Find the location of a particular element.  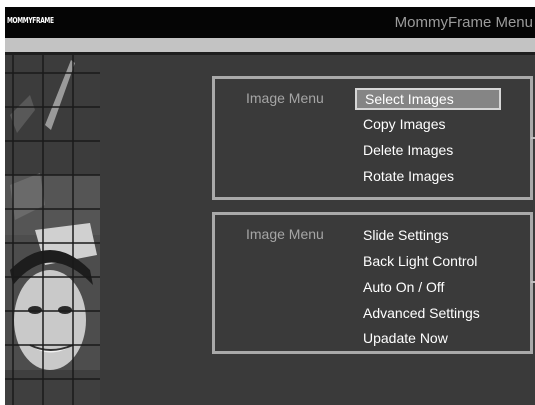

menu-item-update-now: Upadate Now is located at coordinates (405, 338).